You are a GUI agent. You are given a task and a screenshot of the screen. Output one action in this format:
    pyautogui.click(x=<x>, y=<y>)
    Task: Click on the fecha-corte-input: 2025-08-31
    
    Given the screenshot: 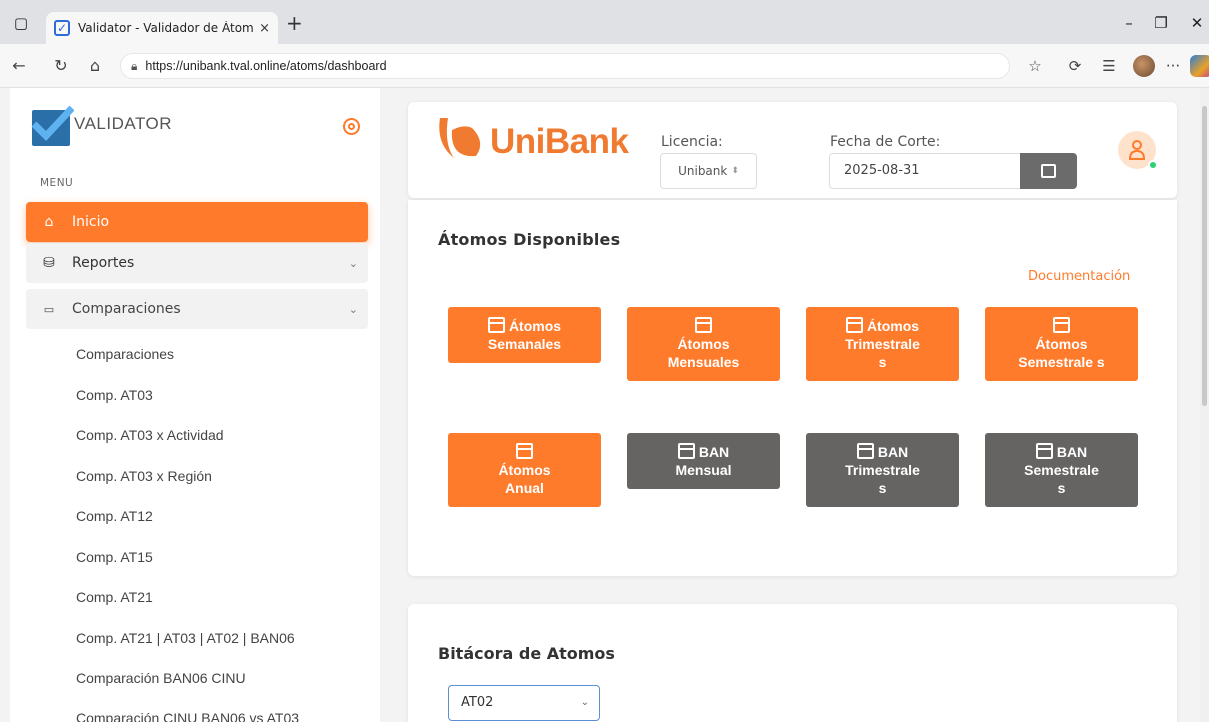 What is the action you would take?
    pyautogui.click(x=925, y=171)
    